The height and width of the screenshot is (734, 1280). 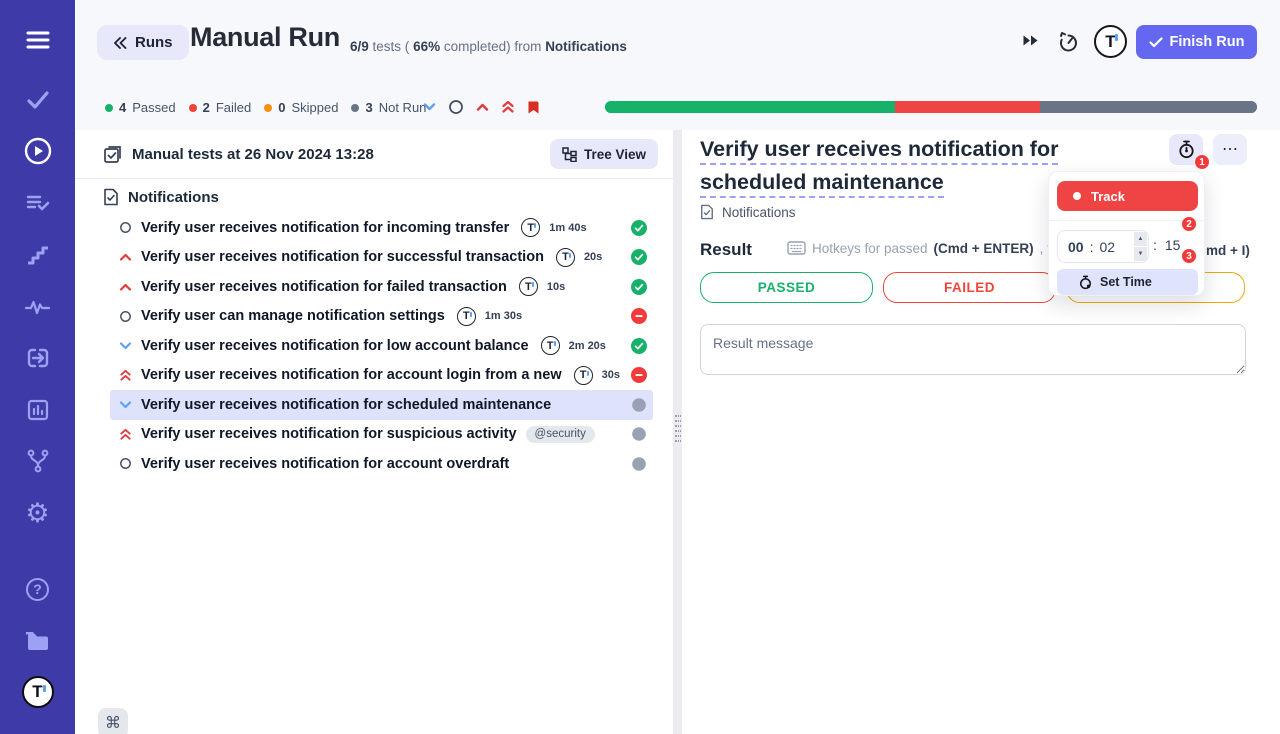 I want to click on hotkeys-command-button: ⌘, so click(x=113, y=721).